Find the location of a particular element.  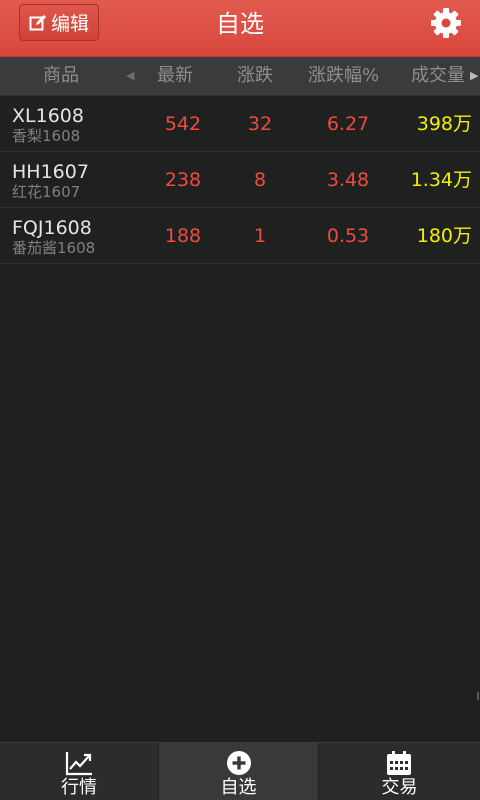

scroll-right-arrow-icon: ▶ is located at coordinates (474, 76).